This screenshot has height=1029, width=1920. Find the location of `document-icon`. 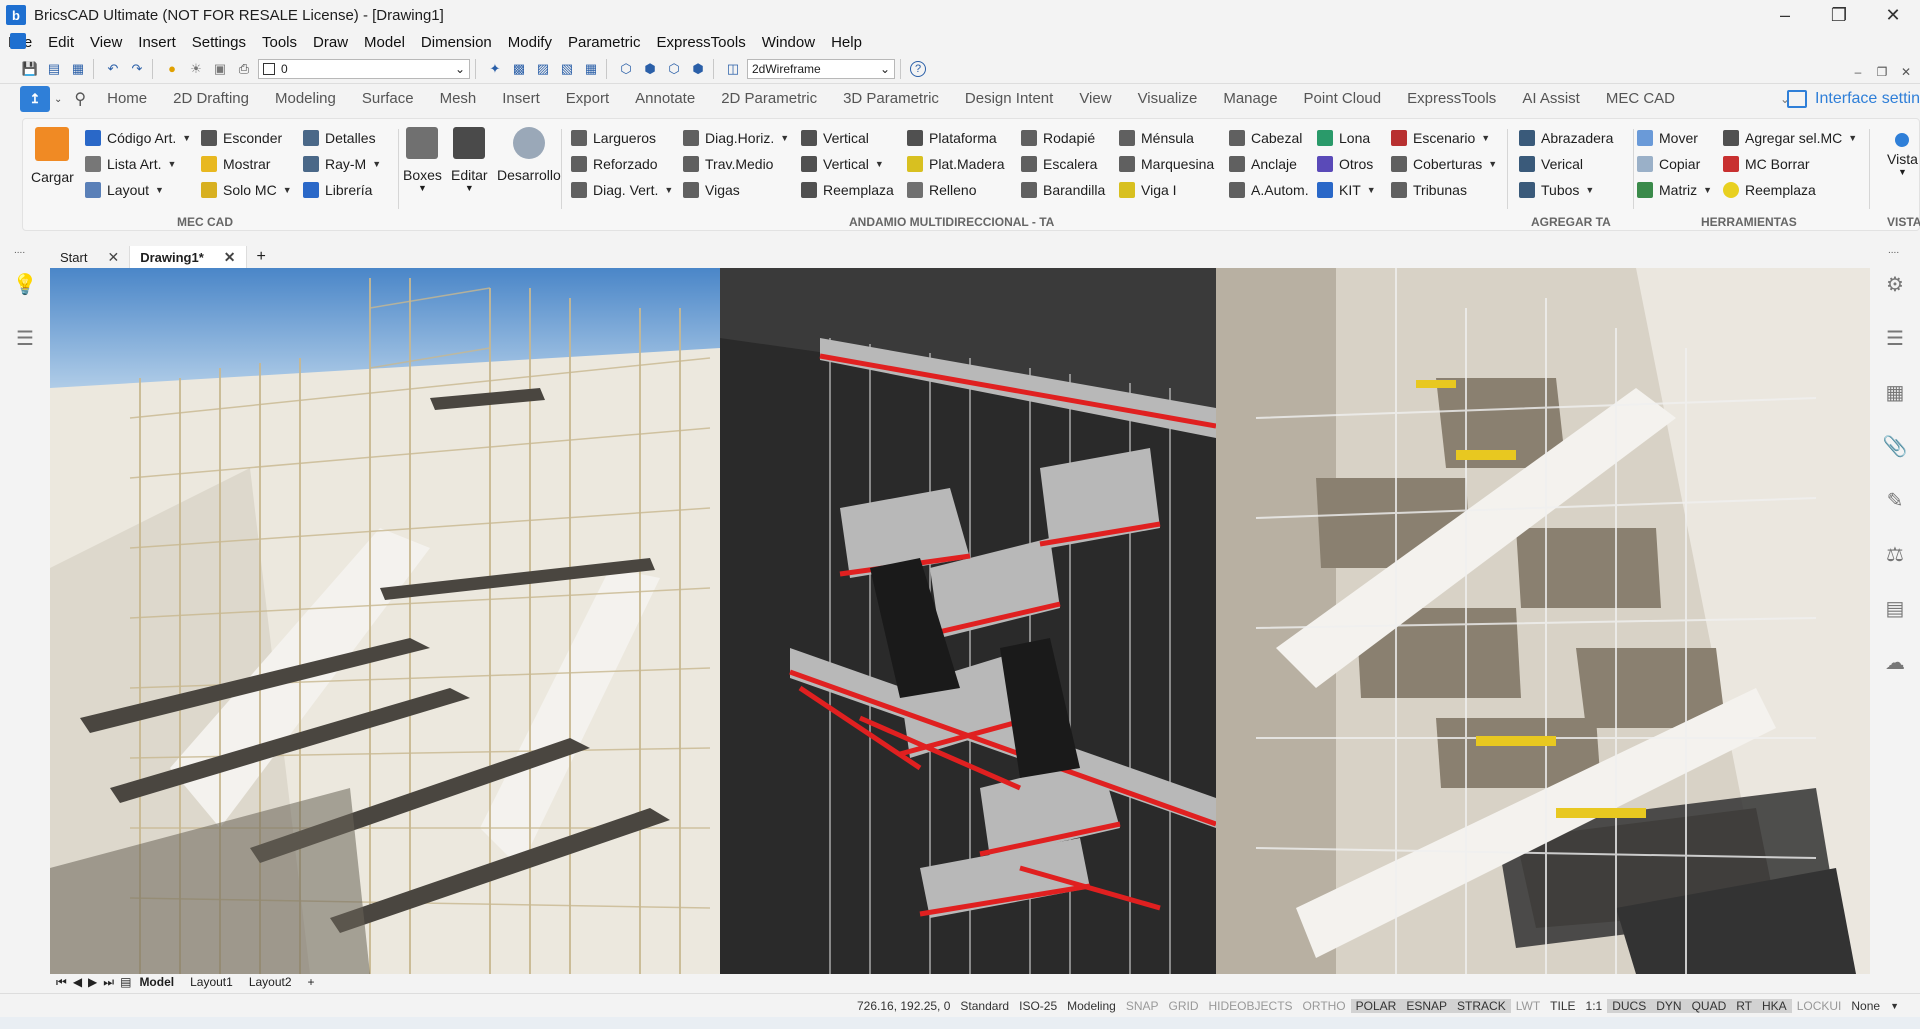

document-icon is located at coordinates (18, 41).